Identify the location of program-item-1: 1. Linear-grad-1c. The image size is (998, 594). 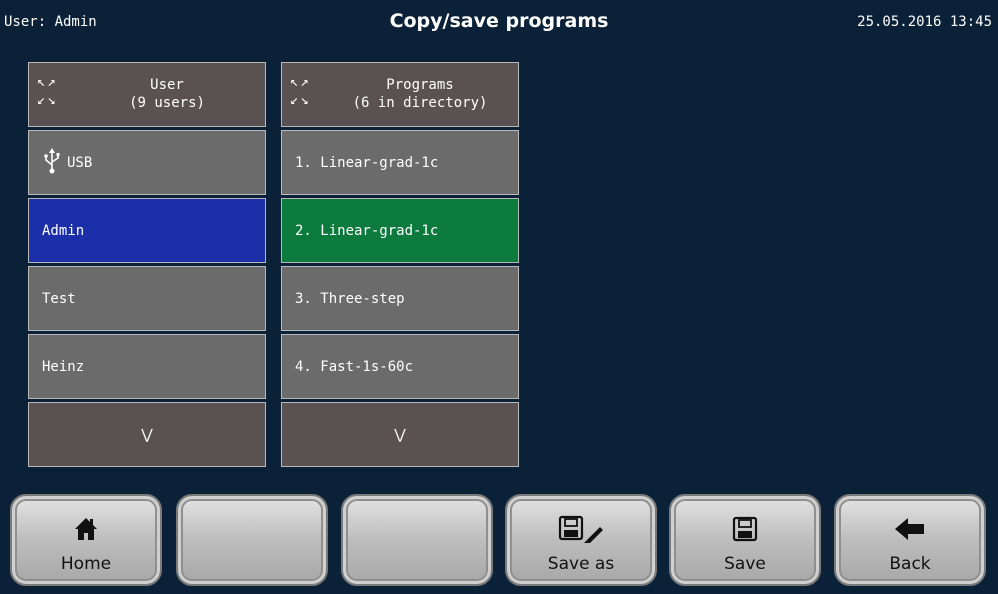
(400, 162).